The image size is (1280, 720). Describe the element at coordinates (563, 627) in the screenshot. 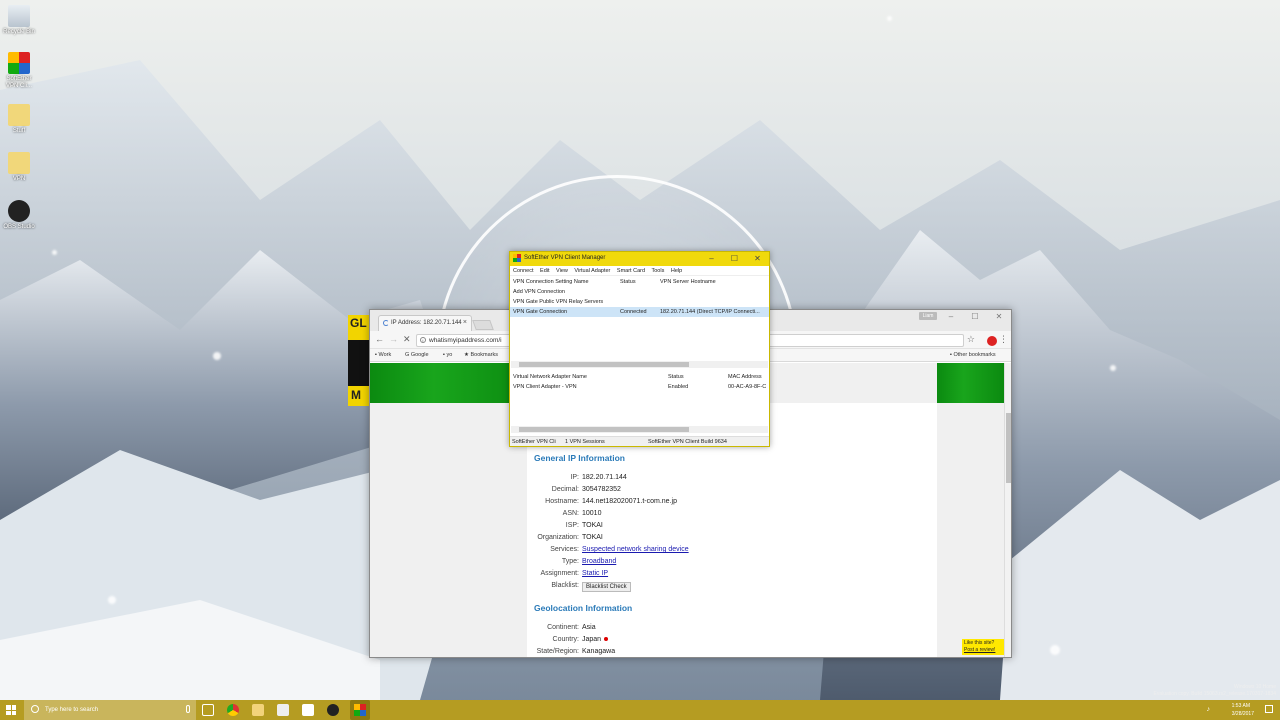

I see `row-label: Continent:` at that location.